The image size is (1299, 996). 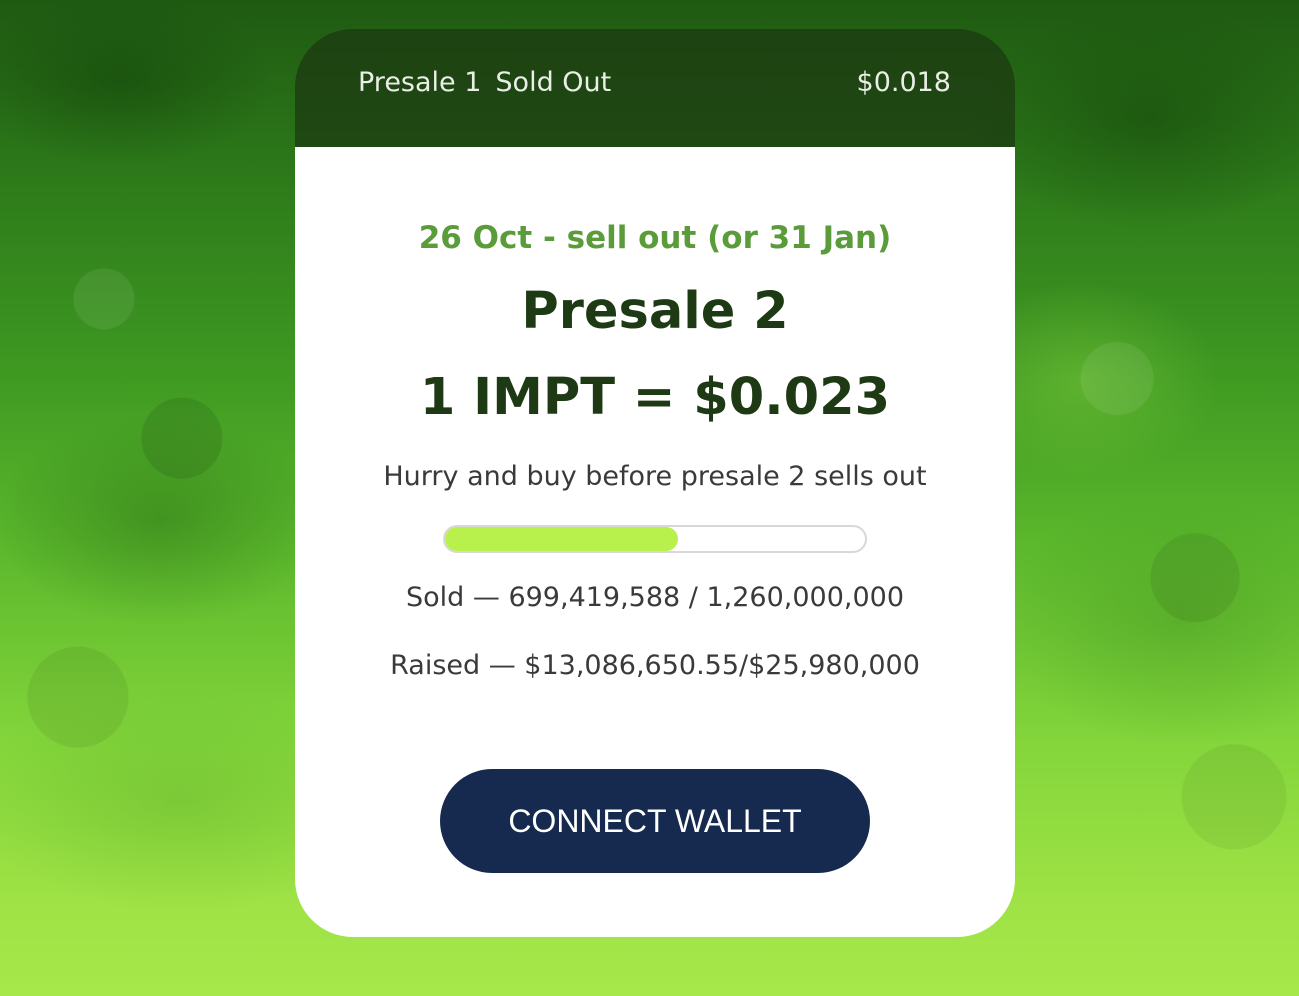 What do you see at coordinates (562, 539) in the screenshot?
I see `sale-progress-fill` at bounding box center [562, 539].